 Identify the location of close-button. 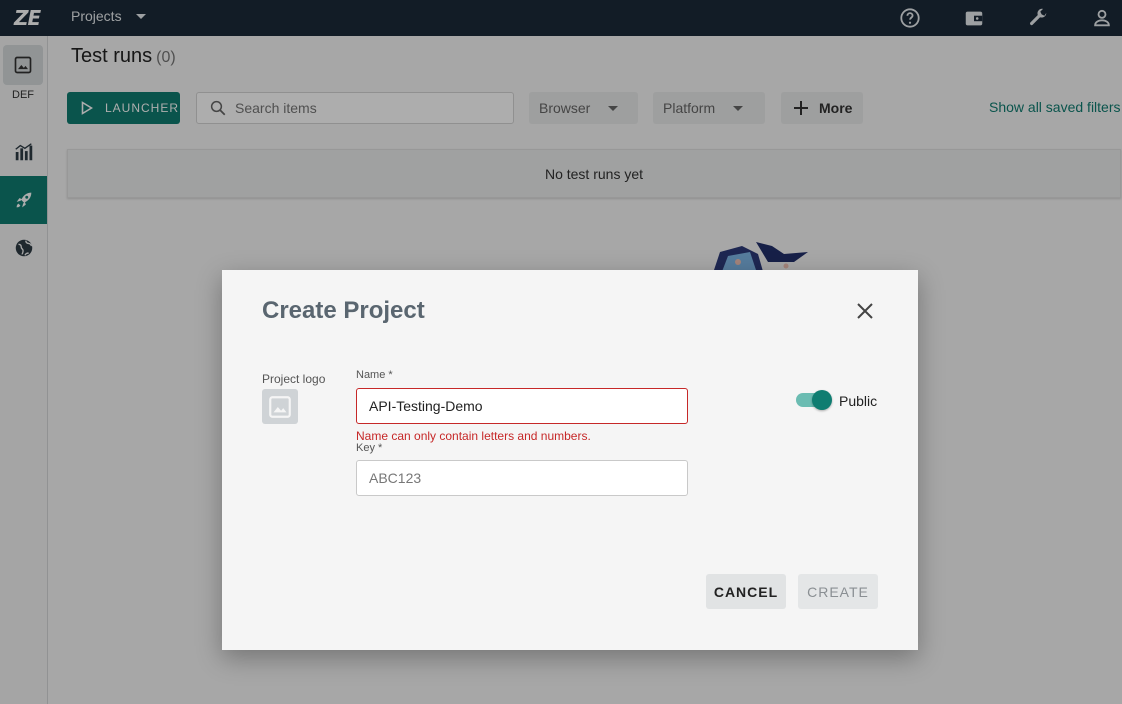
(865, 311).